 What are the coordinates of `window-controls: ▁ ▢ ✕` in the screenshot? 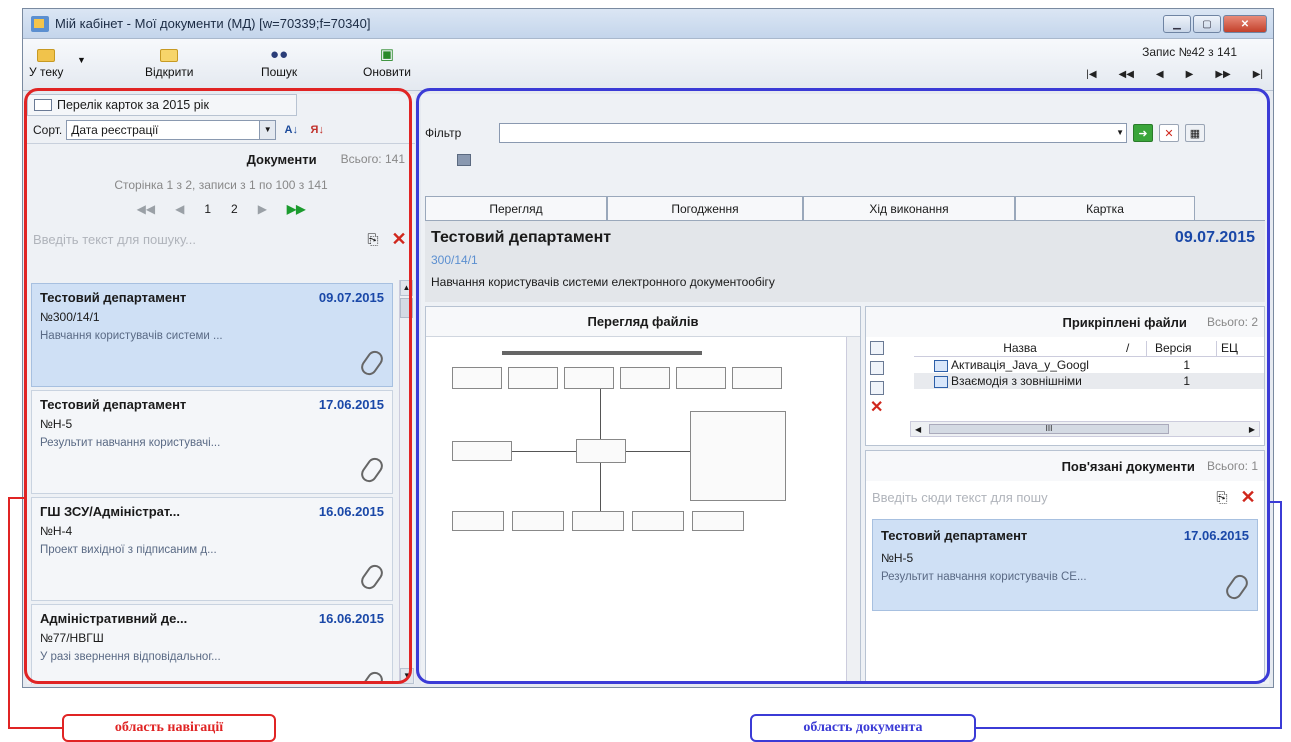 It's located at (1215, 24).